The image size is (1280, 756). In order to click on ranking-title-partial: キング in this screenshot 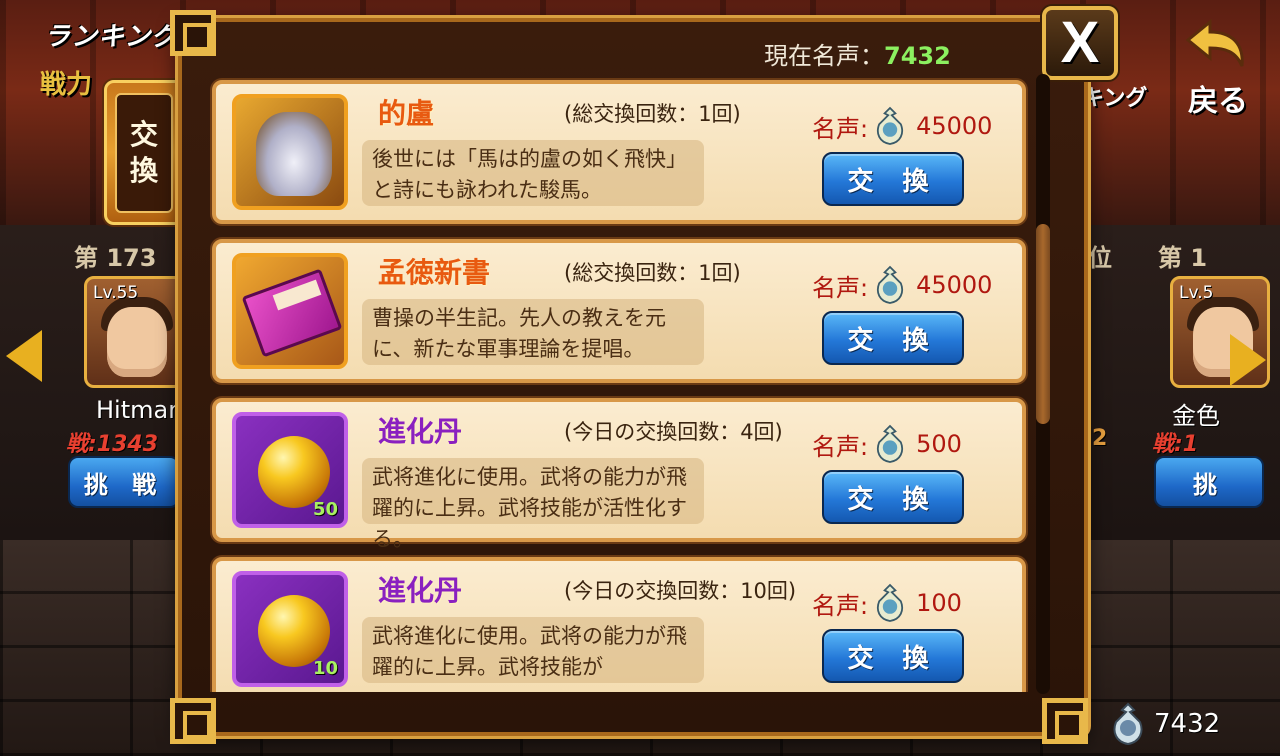, I will do `click(1115, 98)`.